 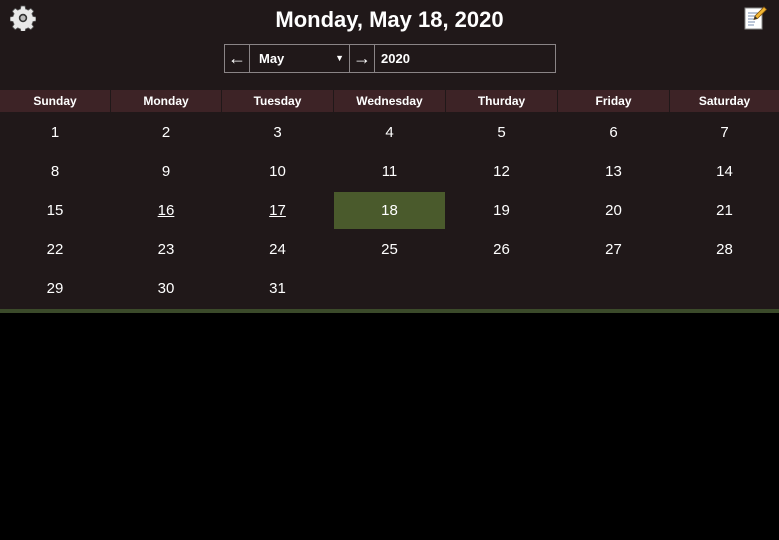 What do you see at coordinates (277, 288) in the screenshot?
I see `day-cell: 31` at bounding box center [277, 288].